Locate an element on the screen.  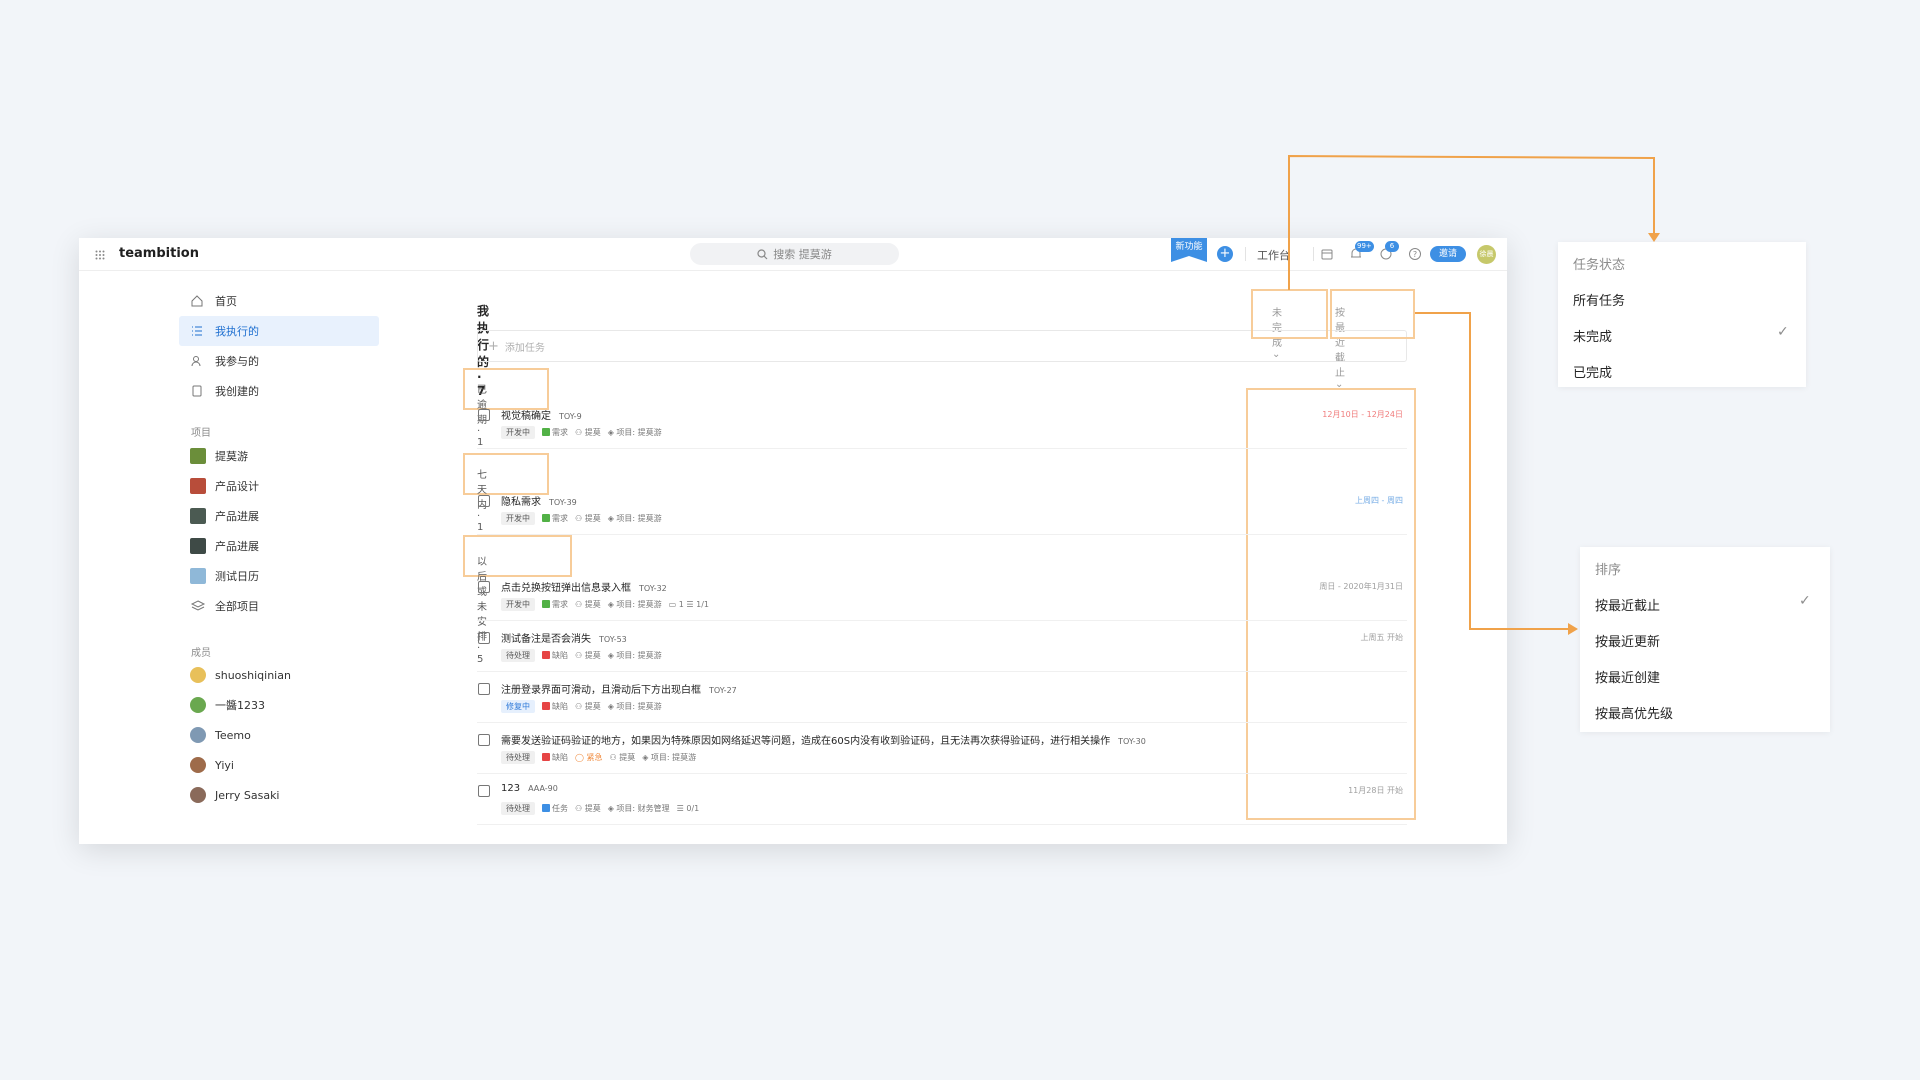
status-option-complete: 已完成 is located at coordinates (1592, 371).